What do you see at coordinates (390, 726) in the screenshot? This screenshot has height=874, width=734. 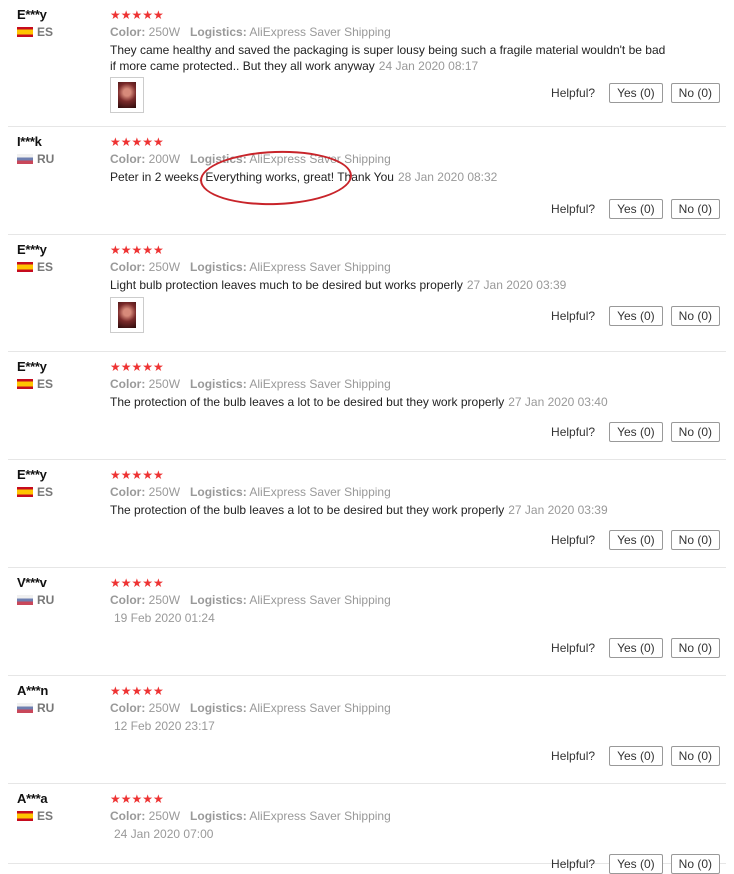 I see `review-text: 12 Feb 2020 23:17` at bounding box center [390, 726].